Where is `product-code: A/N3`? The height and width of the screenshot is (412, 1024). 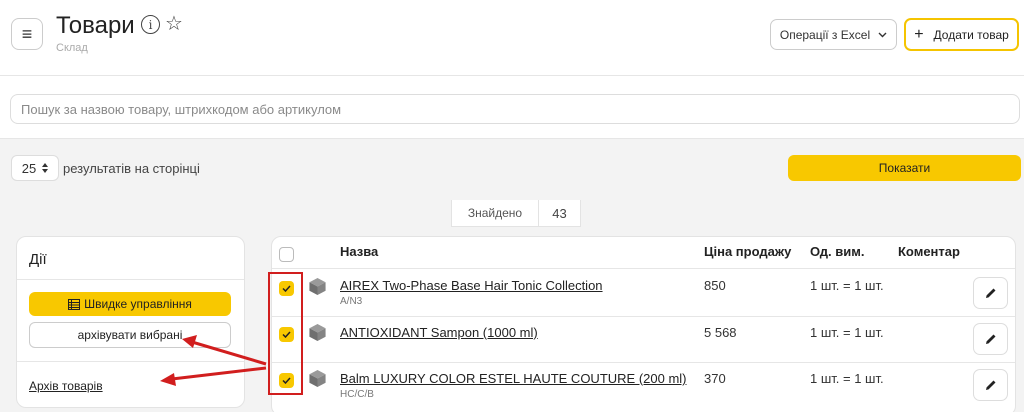
product-code: A/N3 is located at coordinates (351, 301).